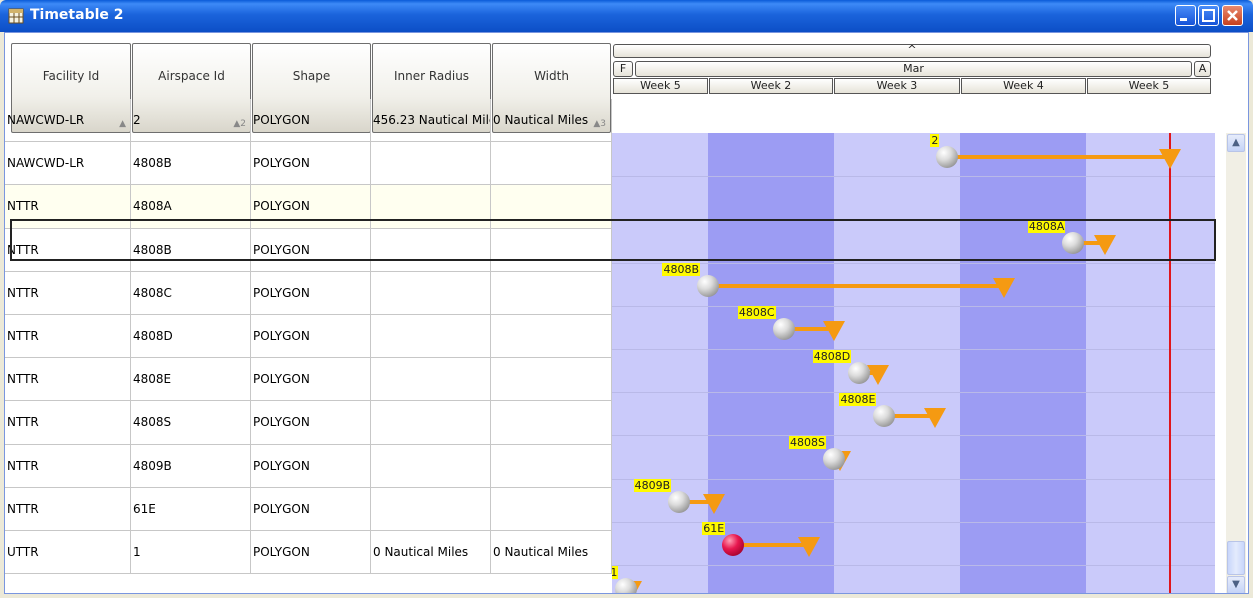  I want to click on table-row: NTTR 61E POLYGON, so click(308, 509).